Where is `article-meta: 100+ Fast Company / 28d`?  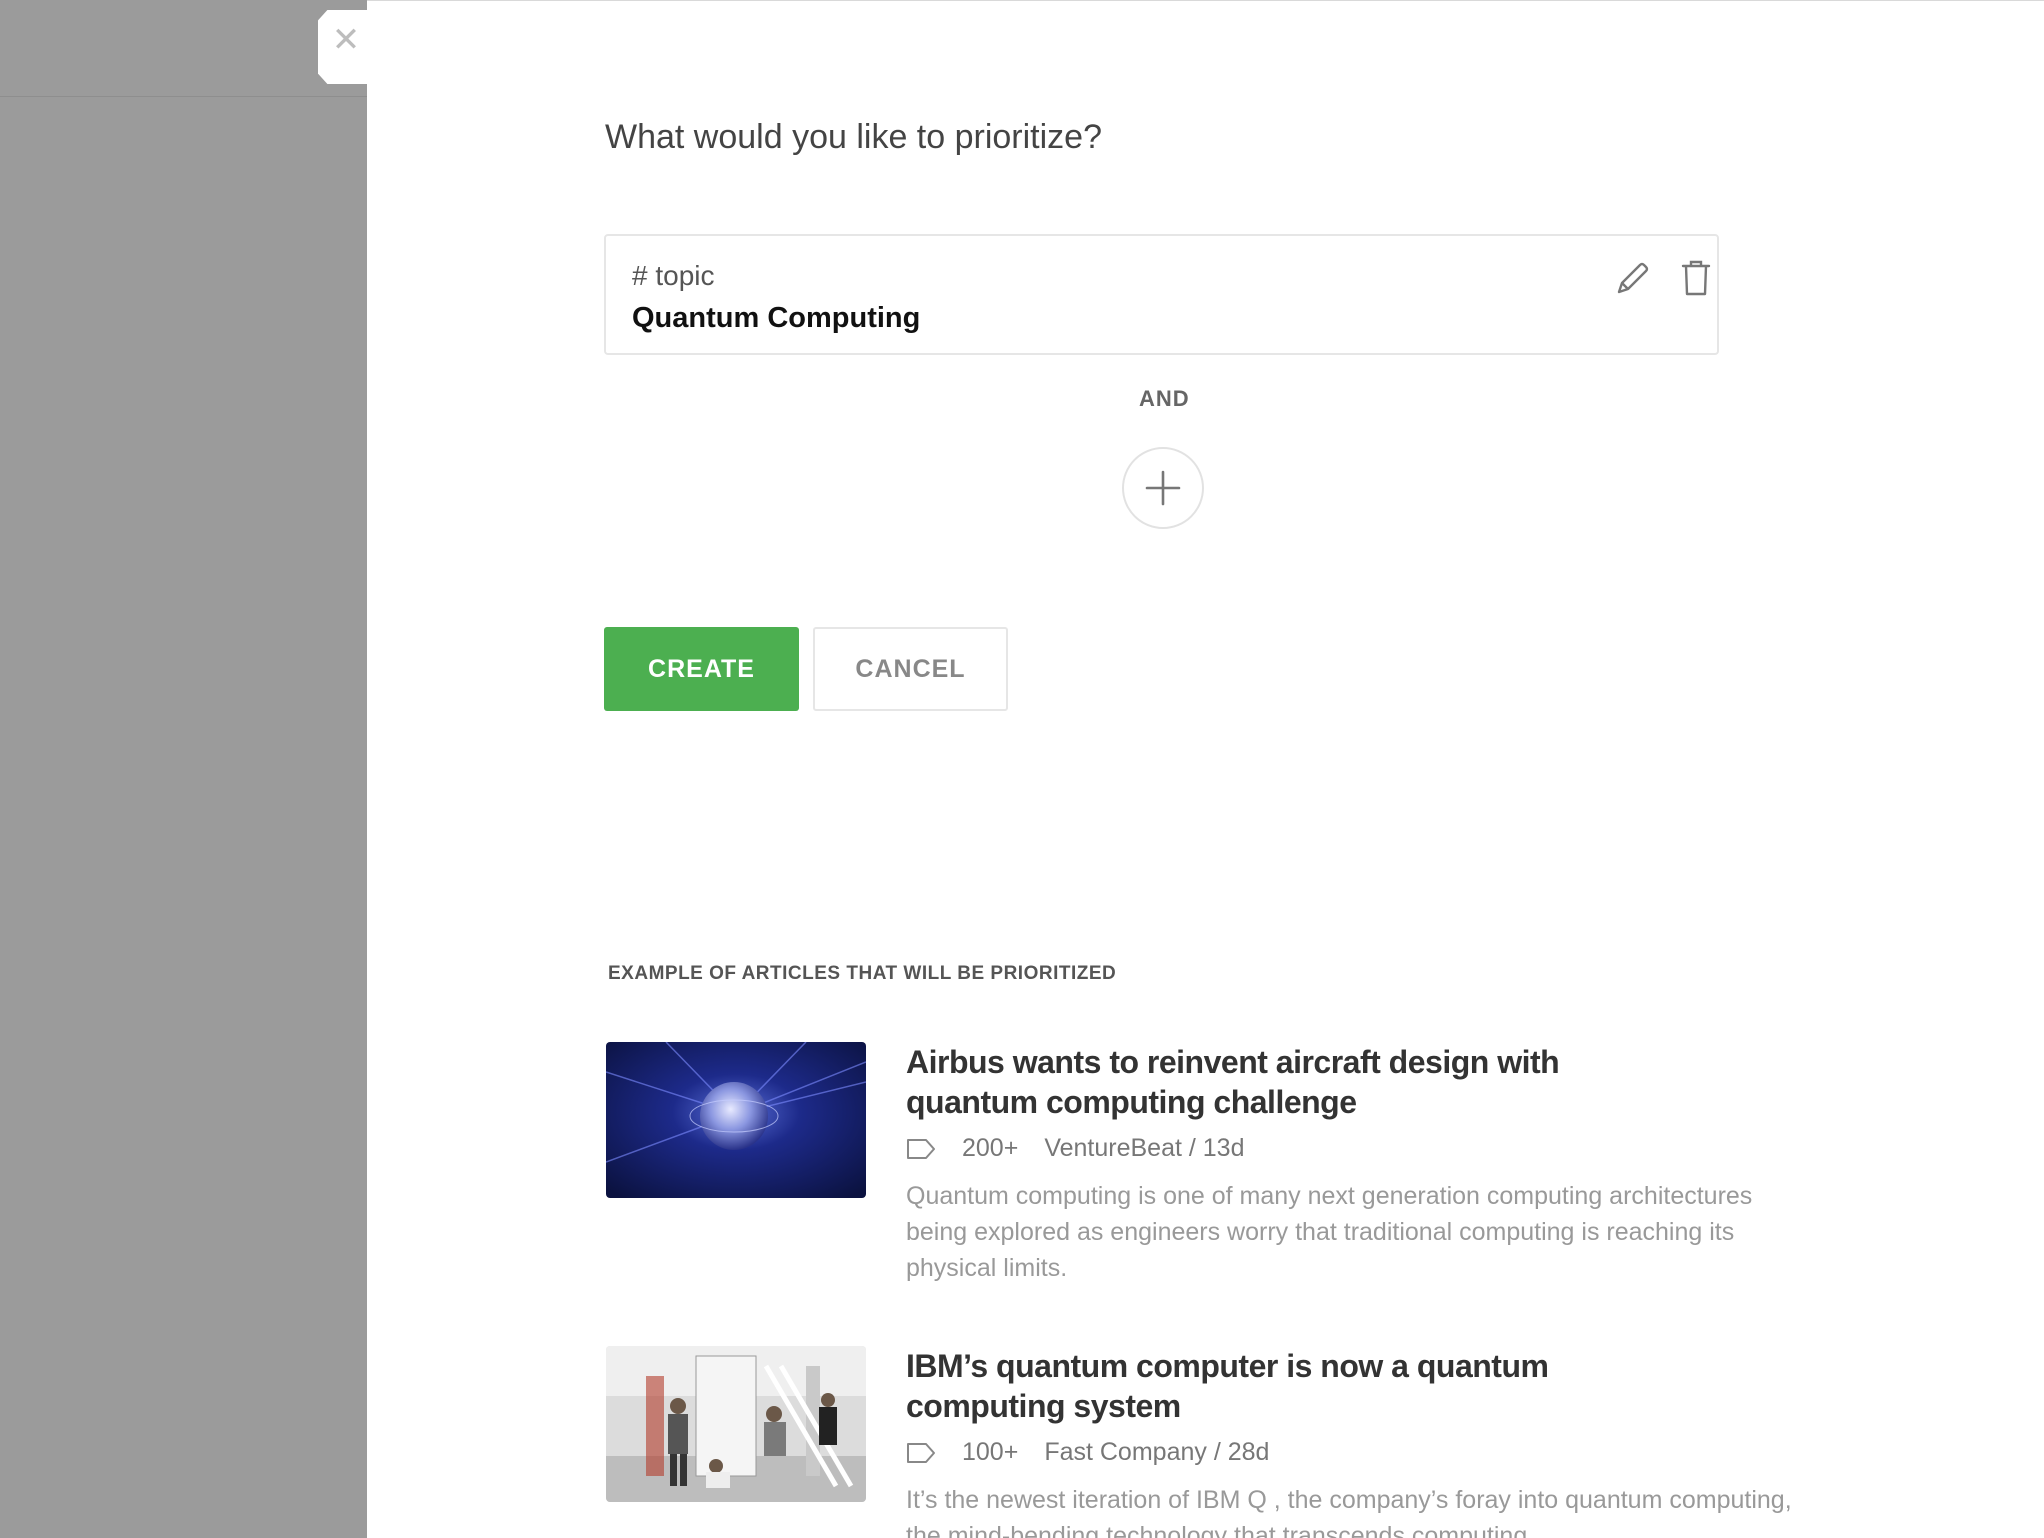
article-meta: 100+ Fast Company / 28d is located at coordinates (1087, 1452).